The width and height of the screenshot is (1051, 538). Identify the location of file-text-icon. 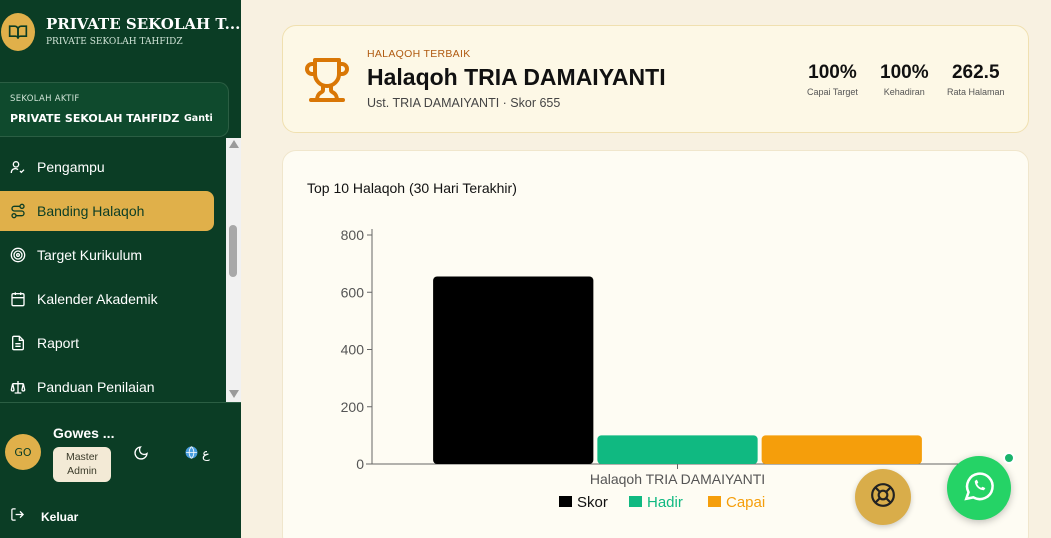
(18, 343).